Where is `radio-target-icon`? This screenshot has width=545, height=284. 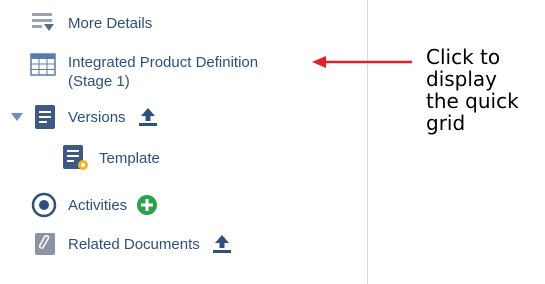
radio-target-icon is located at coordinates (44, 205).